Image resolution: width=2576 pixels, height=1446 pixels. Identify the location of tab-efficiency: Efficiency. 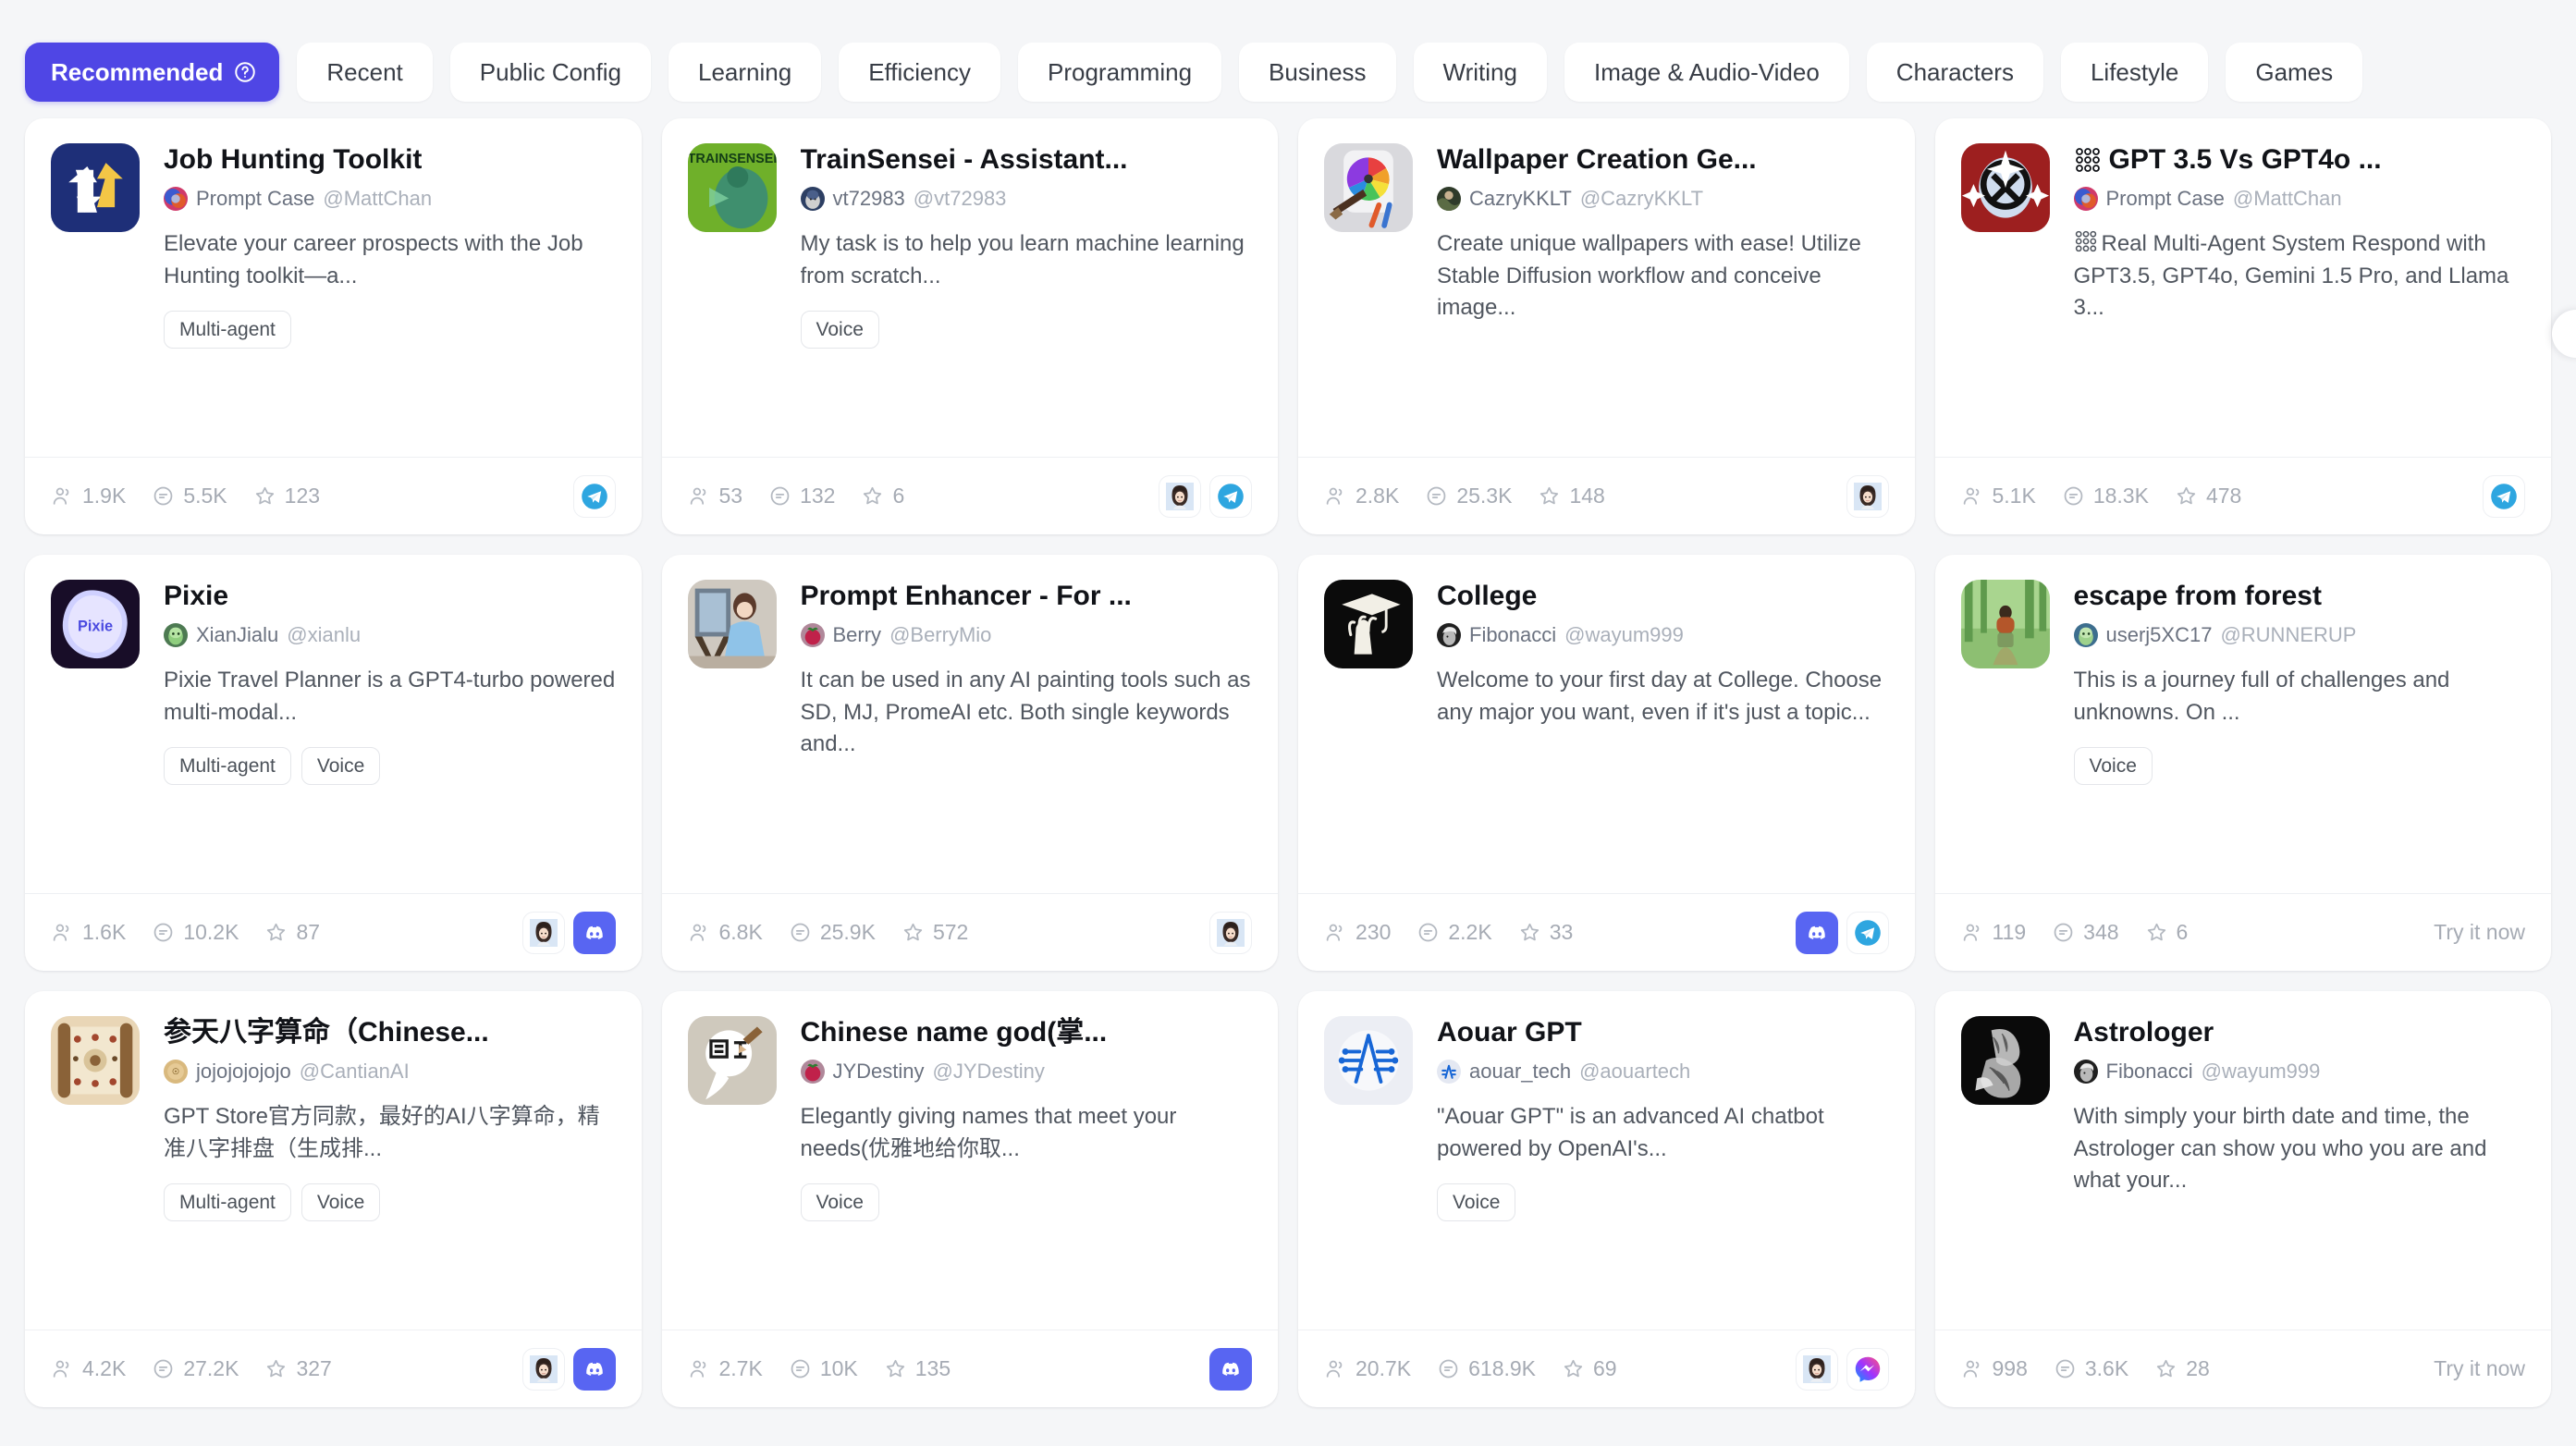
(919, 72).